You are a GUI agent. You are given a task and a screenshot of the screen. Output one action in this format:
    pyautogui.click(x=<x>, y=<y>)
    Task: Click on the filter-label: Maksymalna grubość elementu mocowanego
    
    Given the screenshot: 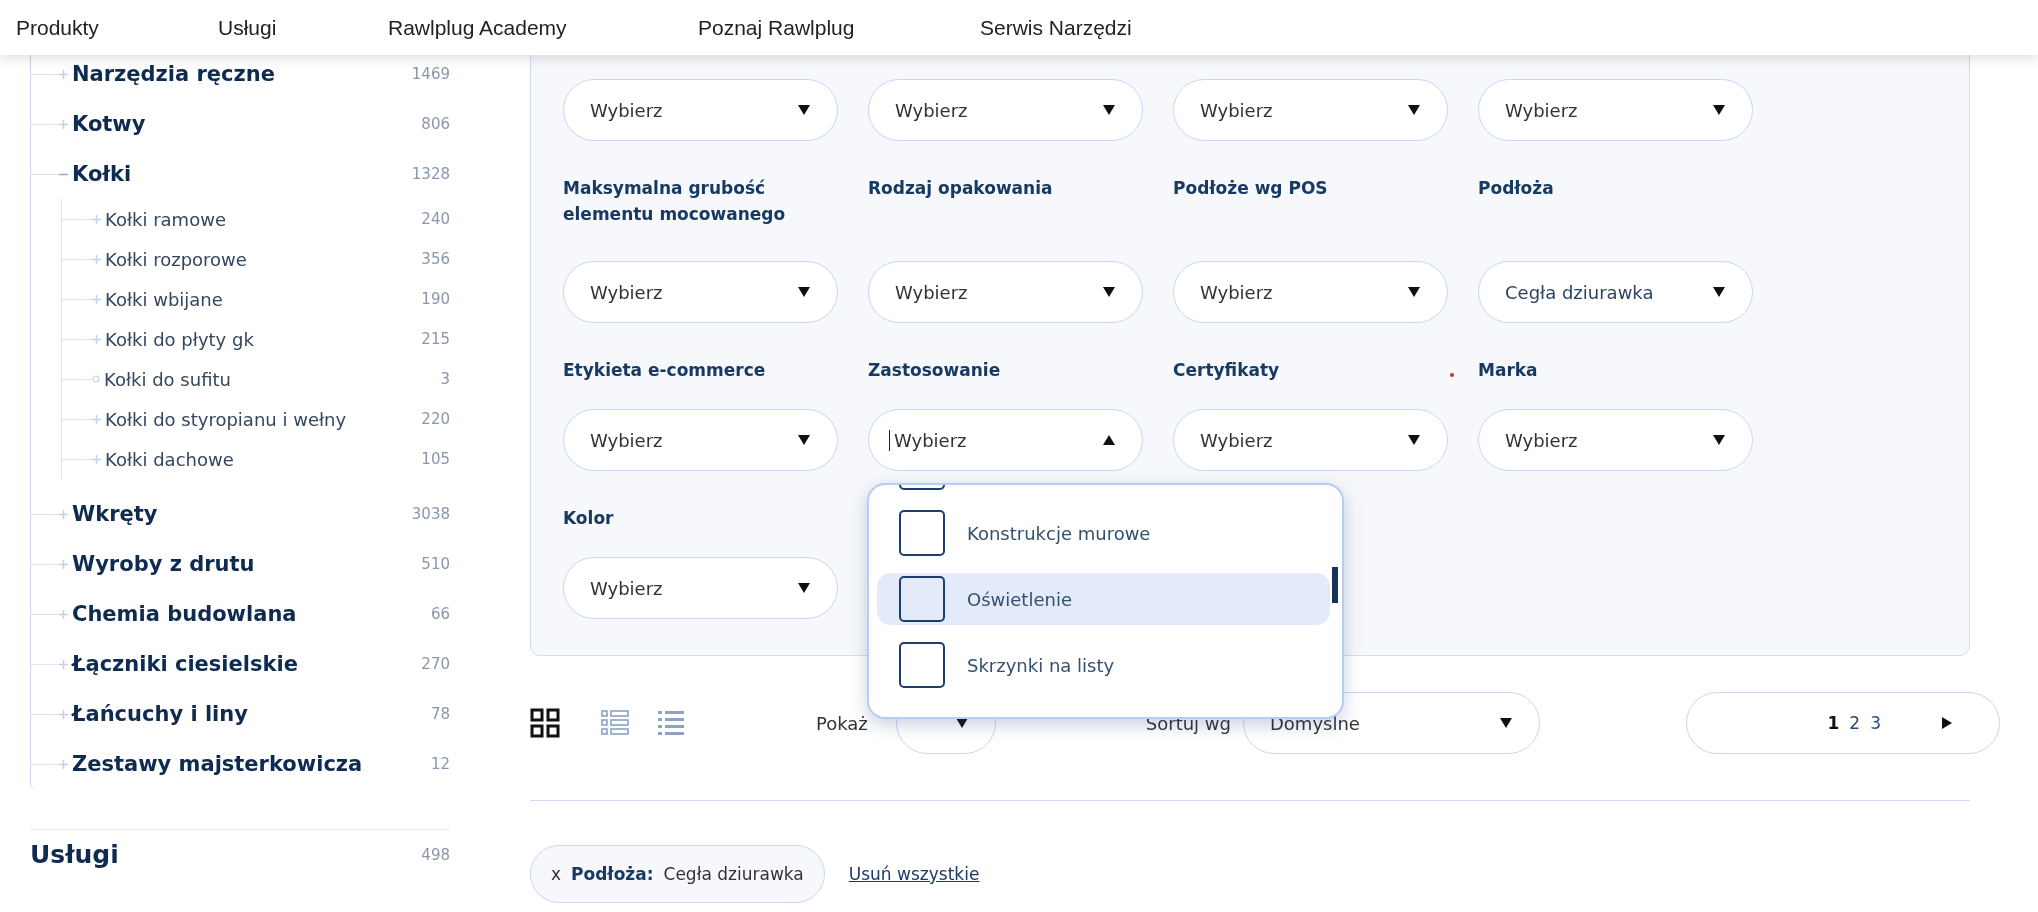 What is the action you would take?
    pyautogui.click(x=675, y=201)
    